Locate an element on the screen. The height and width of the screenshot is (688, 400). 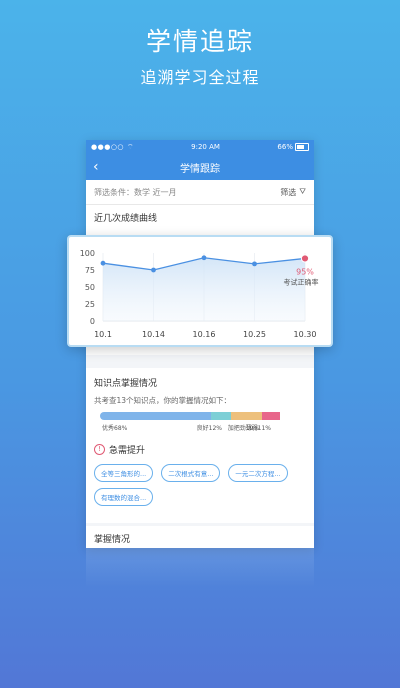
hero-title: 学情追踪 is located at coordinates (199, 41).